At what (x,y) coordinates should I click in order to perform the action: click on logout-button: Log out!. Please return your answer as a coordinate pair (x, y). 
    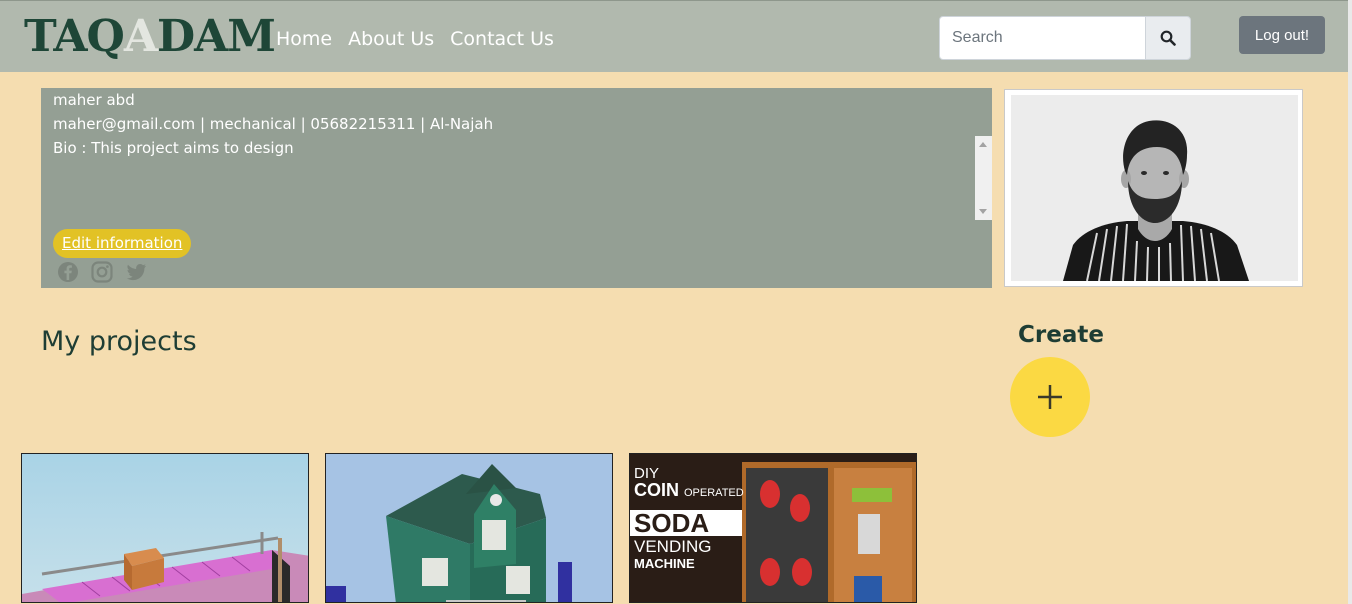
    Looking at the image, I should click on (1282, 35).